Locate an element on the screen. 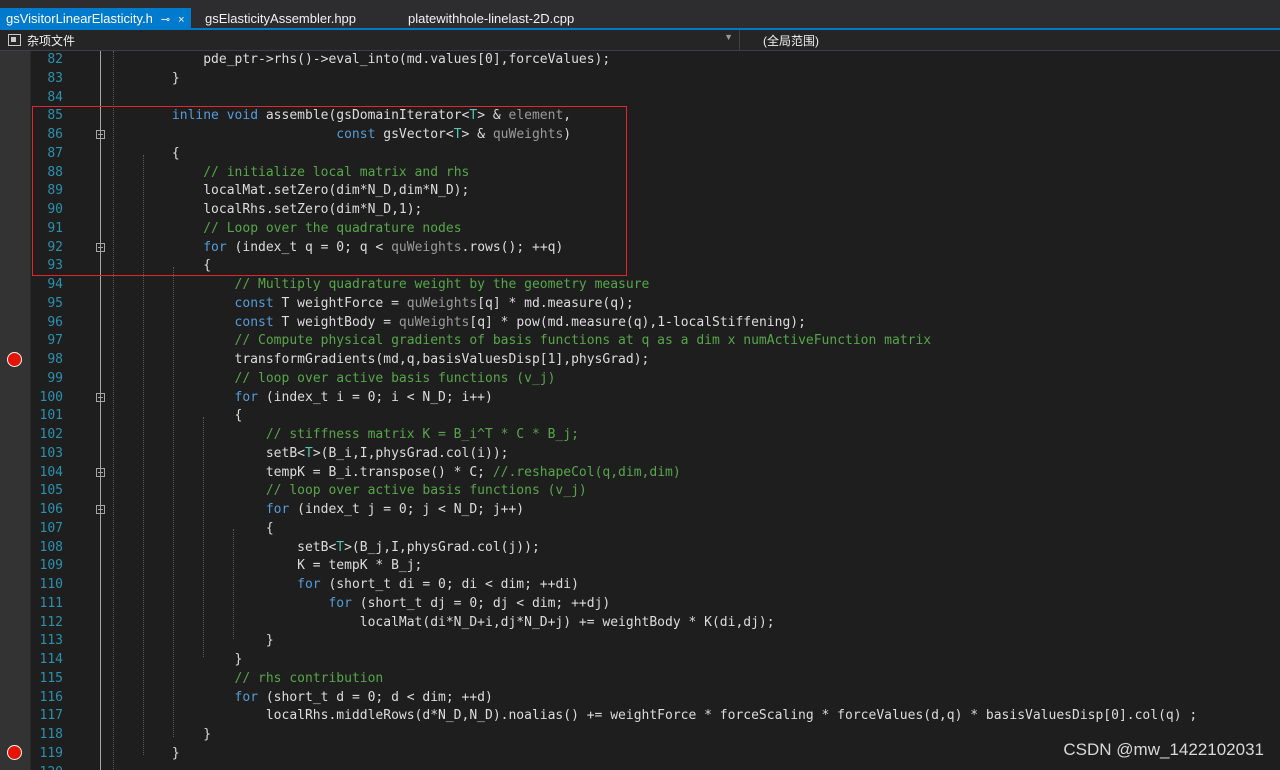  tab-platewithhole: platewithhole-linelast-2D.cpp is located at coordinates (491, 19).